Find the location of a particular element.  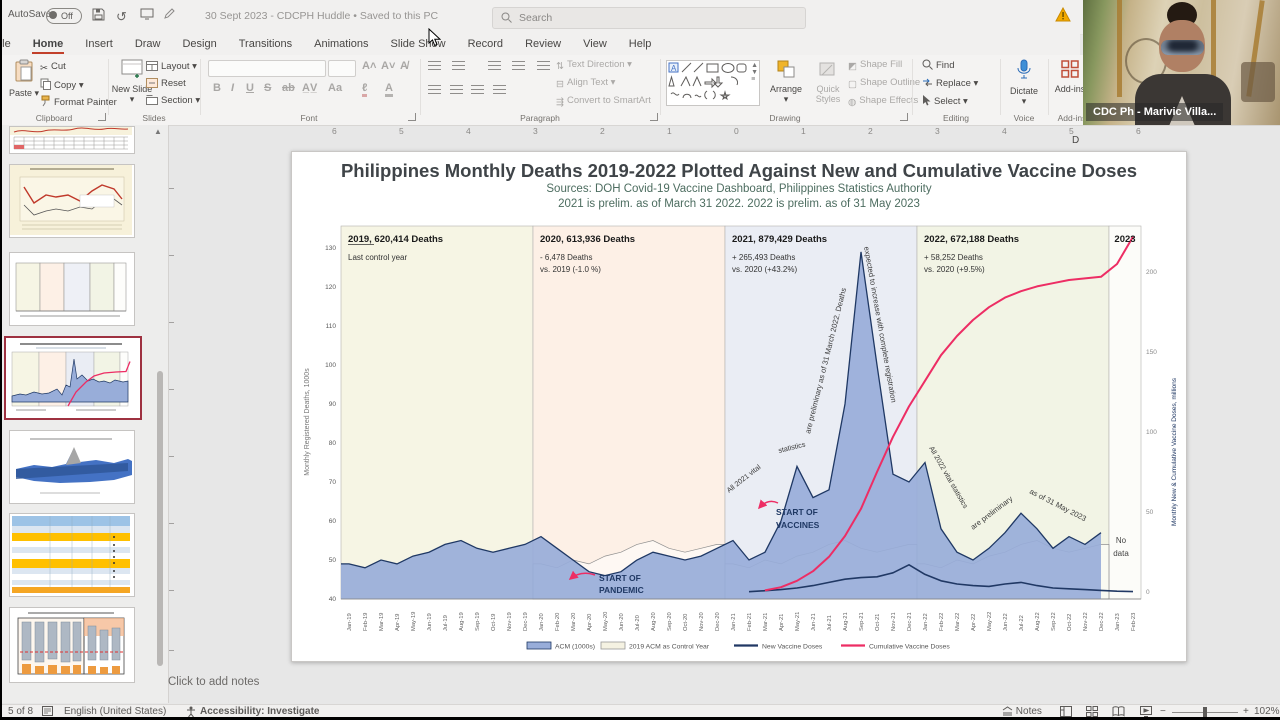

clear-format-button: A̸ is located at coordinates (404, 66).